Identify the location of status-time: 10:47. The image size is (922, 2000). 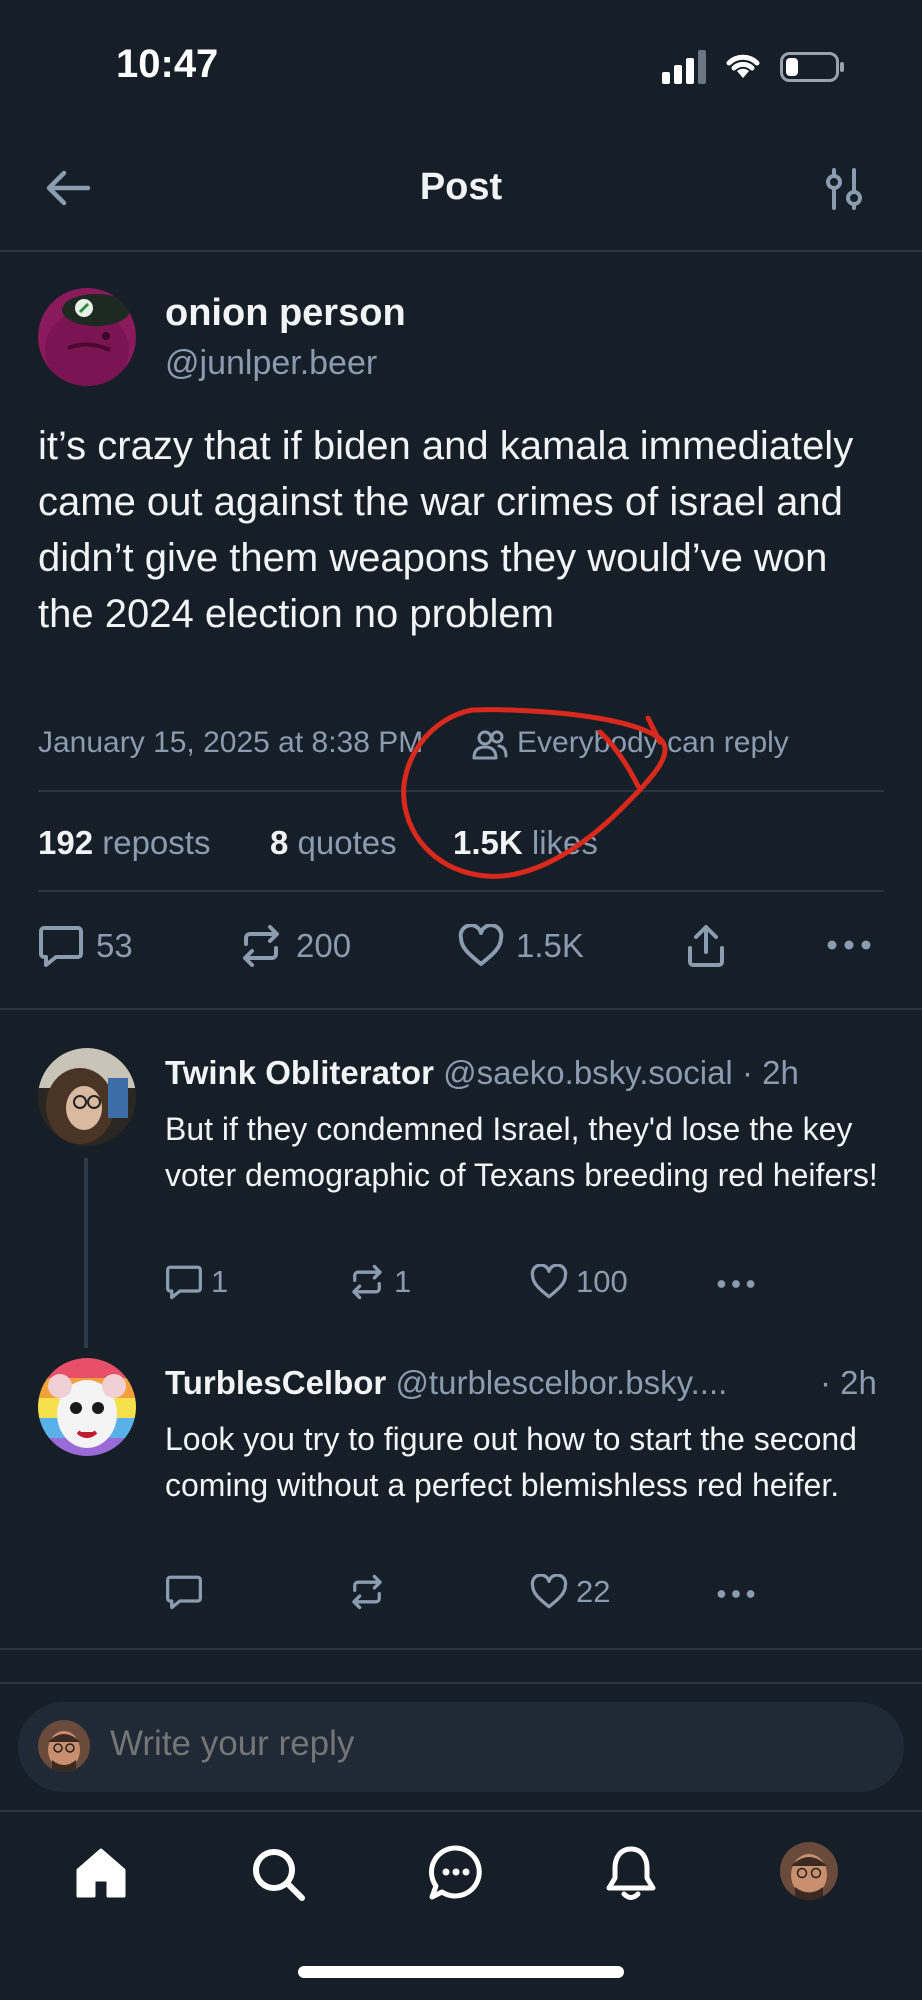
(167, 64).